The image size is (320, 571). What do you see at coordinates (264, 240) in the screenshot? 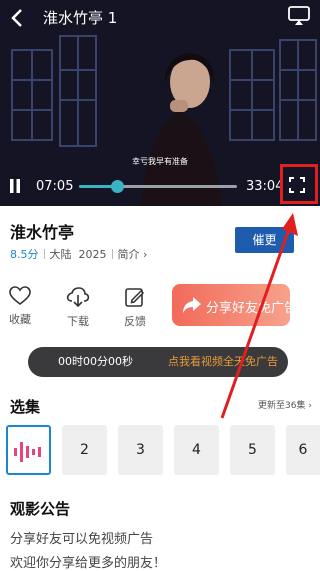
I see `urge-update-button: 催更` at bounding box center [264, 240].